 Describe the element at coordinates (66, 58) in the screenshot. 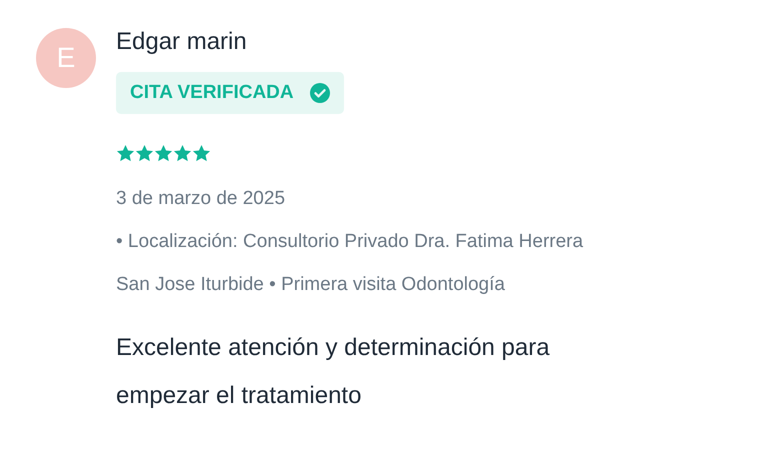

I see `avatar: E` at that location.